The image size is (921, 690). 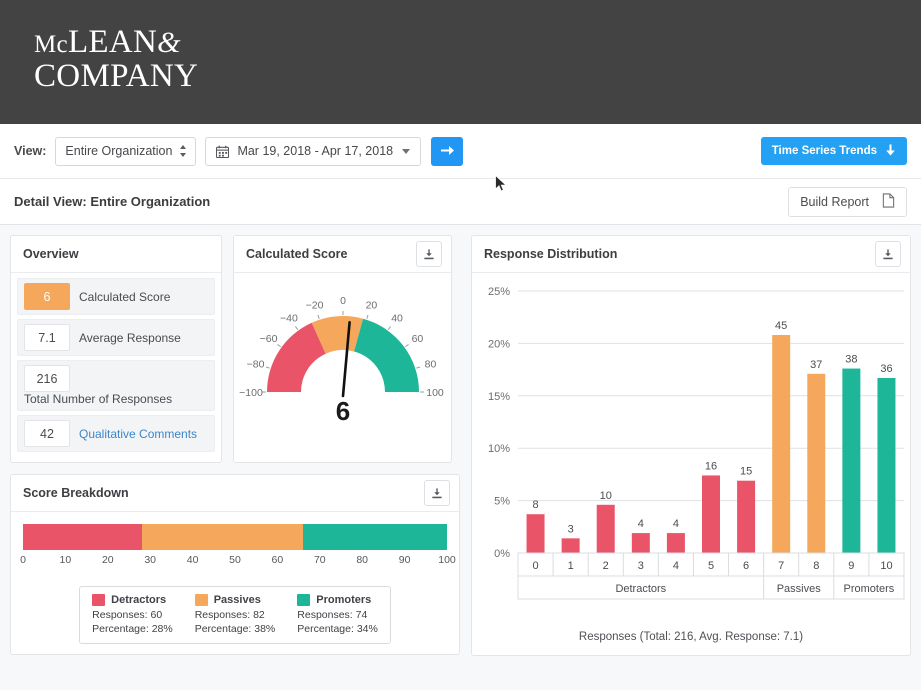 What do you see at coordinates (315, 306) in the screenshot?
I see `gauge-tick-label: −20` at bounding box center [315, 306].